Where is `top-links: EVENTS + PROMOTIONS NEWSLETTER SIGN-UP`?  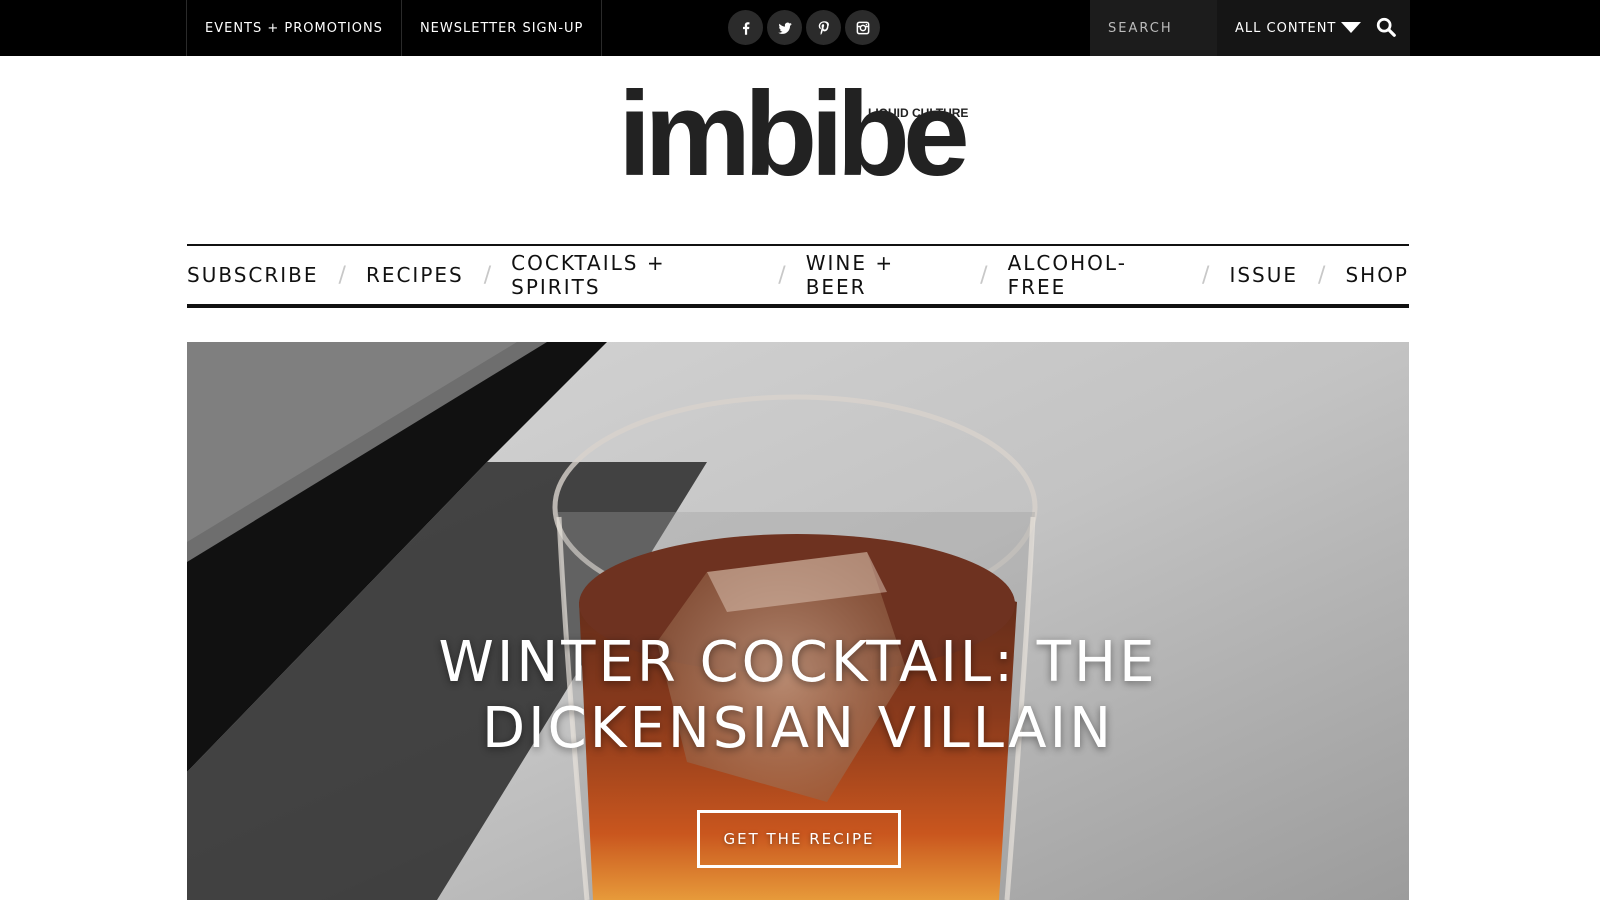
top-links: EVENTS + PROMOTIONS NEWSLETTER SIGN-UP is located at coordinates (394, 28).